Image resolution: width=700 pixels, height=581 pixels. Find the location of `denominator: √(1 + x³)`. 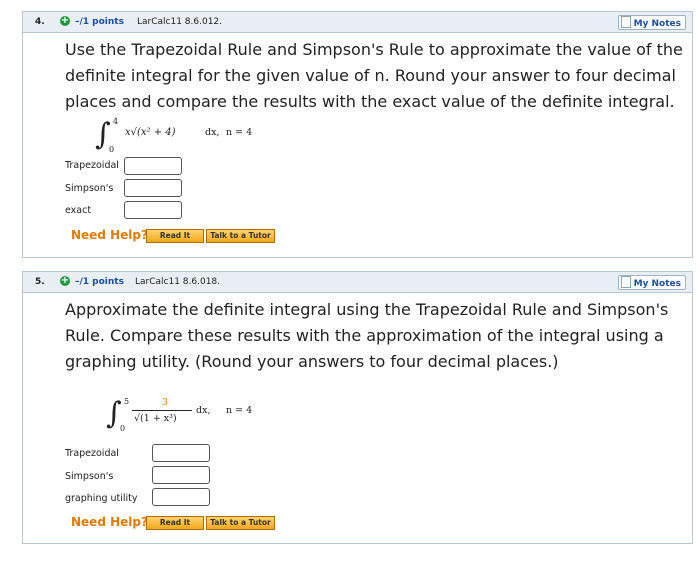

denominator: √(1 + x³) is located at coordinates (155, 418).